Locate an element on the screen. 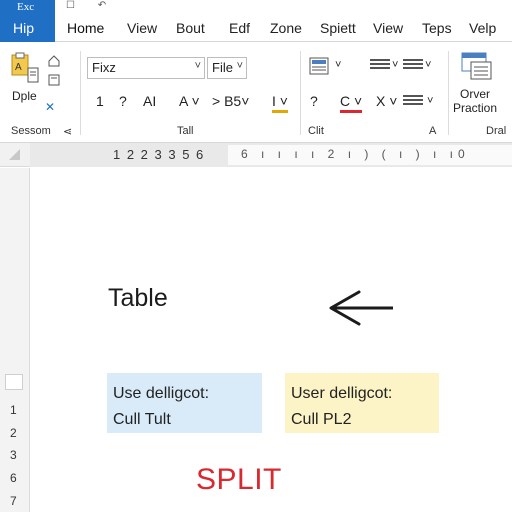 This screenshot has width=512, height=512. align-icon is located at coordinates (413, 65).